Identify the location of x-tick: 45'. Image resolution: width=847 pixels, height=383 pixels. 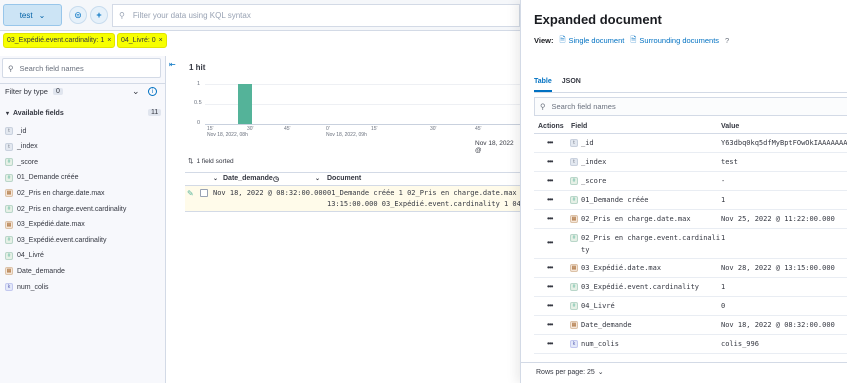
(287, 129).